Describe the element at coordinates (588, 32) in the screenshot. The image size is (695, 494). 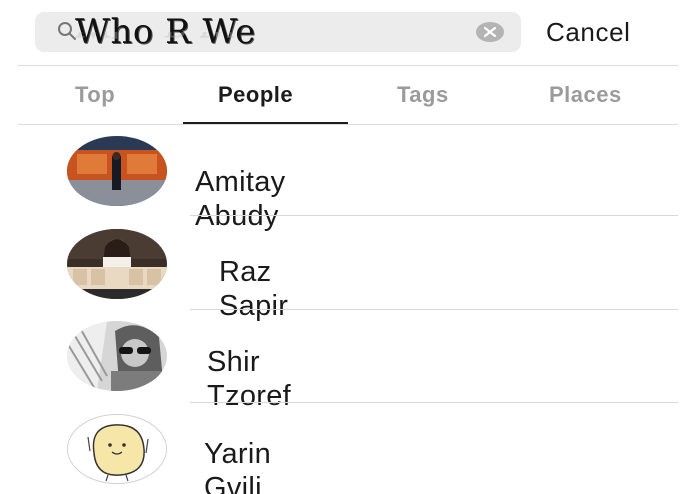
I see `cancel-button: Cancel` at that location.